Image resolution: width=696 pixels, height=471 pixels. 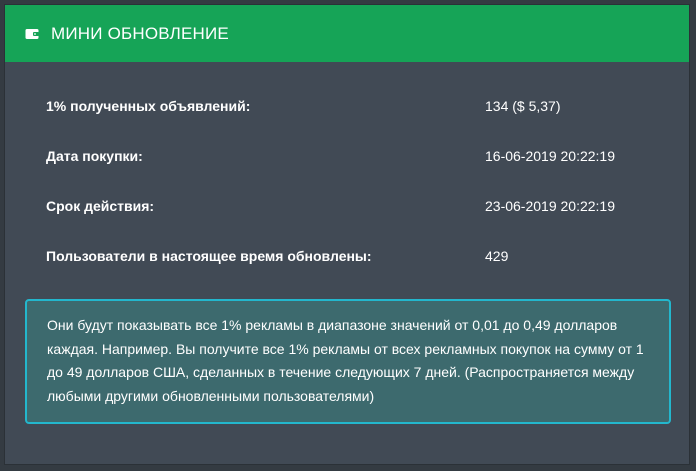 I want to click on panel-title: МИНИ ОБНОВЛЕНИЕ, so click(x=140, y=33).